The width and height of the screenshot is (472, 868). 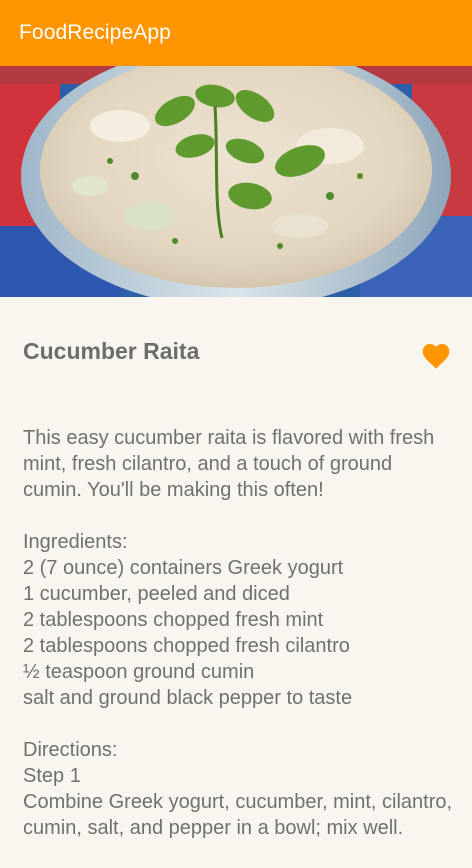 What do you see at coordinates (436, 356) in the screenshot?
I see `favorite-heart-icon` at bounding box center [436, 356].